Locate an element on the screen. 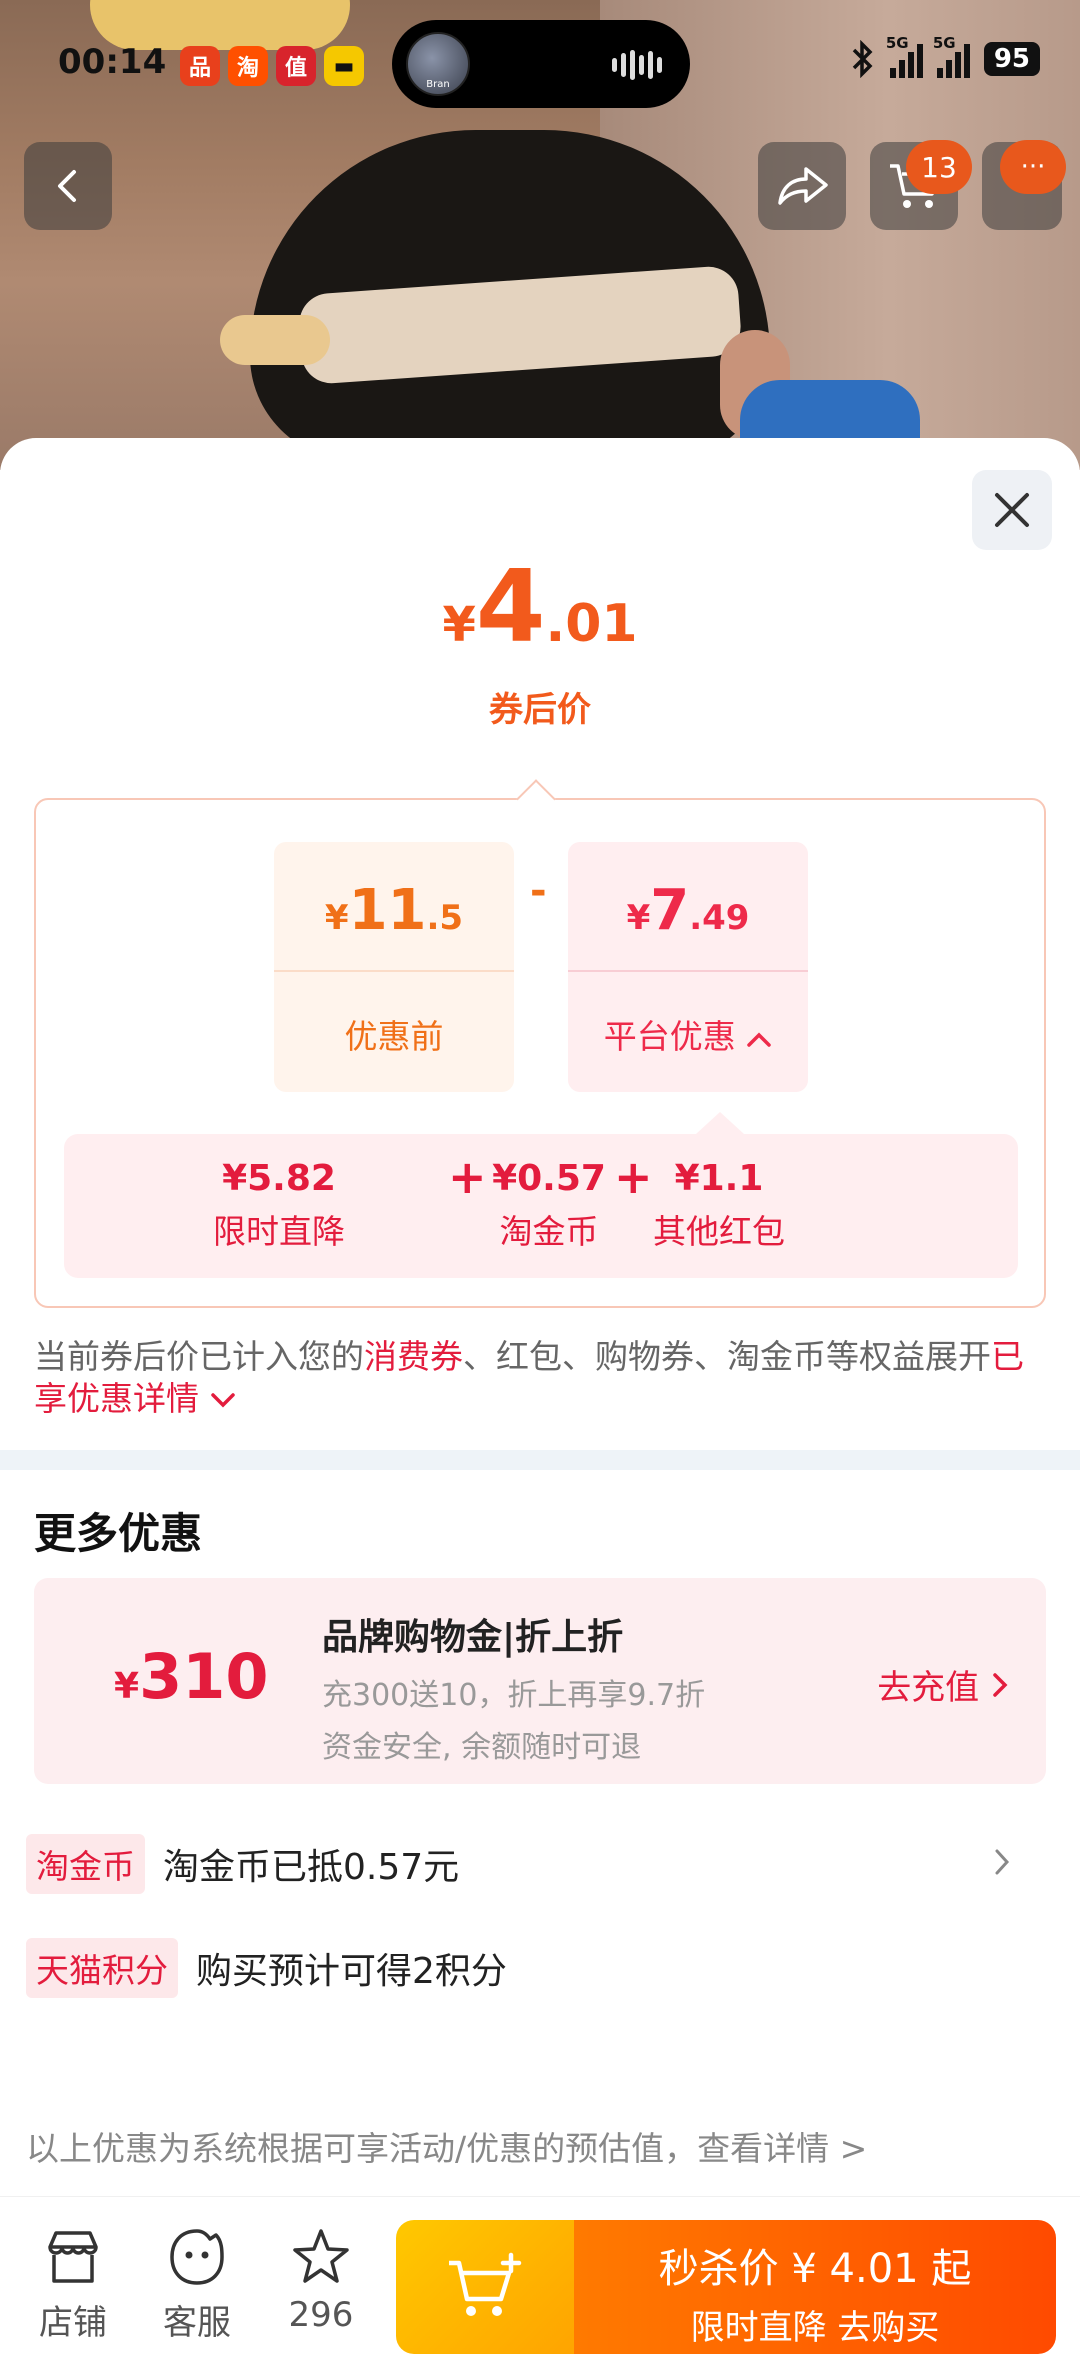  chevron-down-icon is located at coordinates (223, 1400).